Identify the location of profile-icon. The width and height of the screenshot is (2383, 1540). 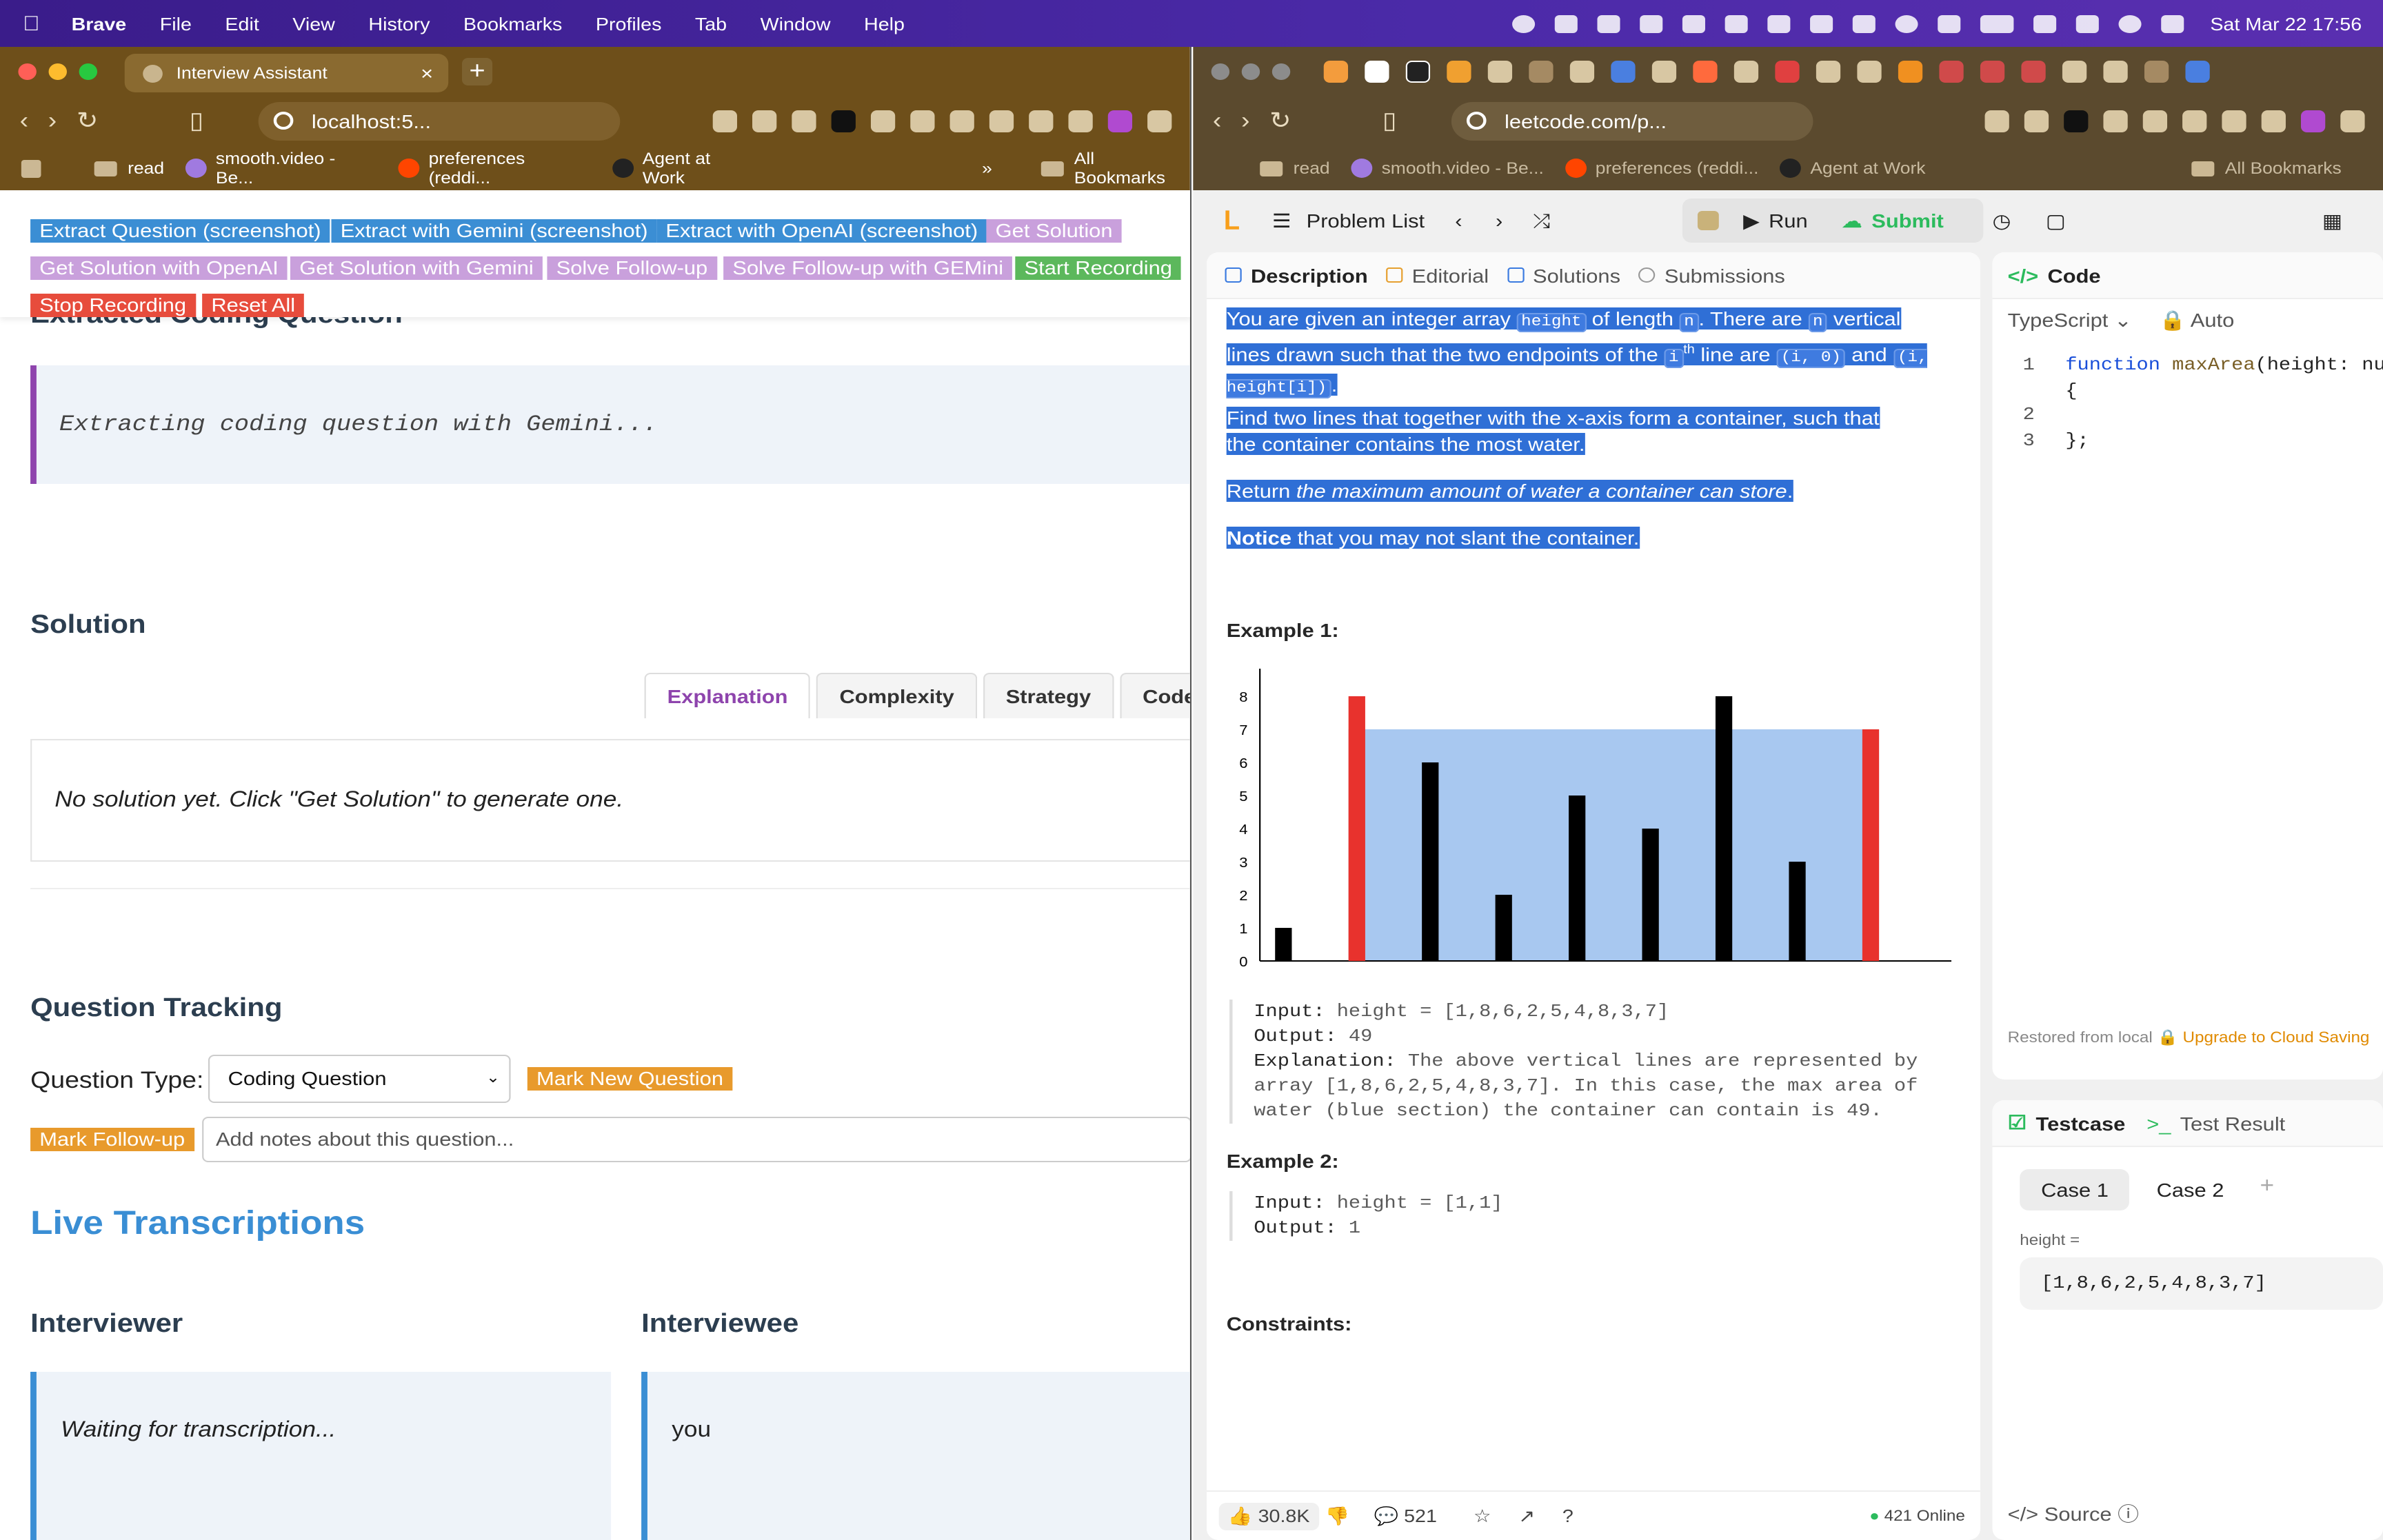
(2313, 121).